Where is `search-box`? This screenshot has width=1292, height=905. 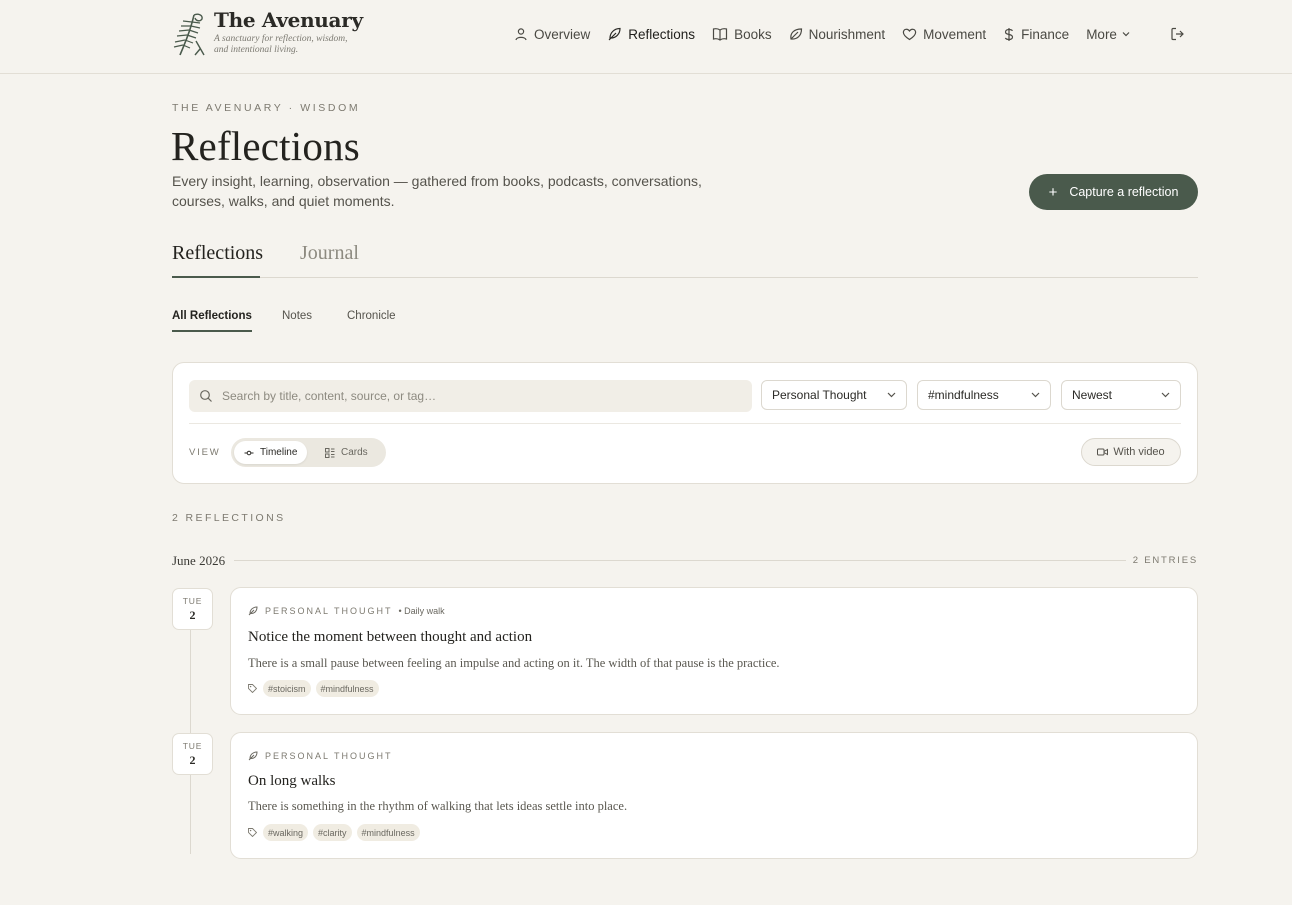
search-box is located at coordinates (470, 396).